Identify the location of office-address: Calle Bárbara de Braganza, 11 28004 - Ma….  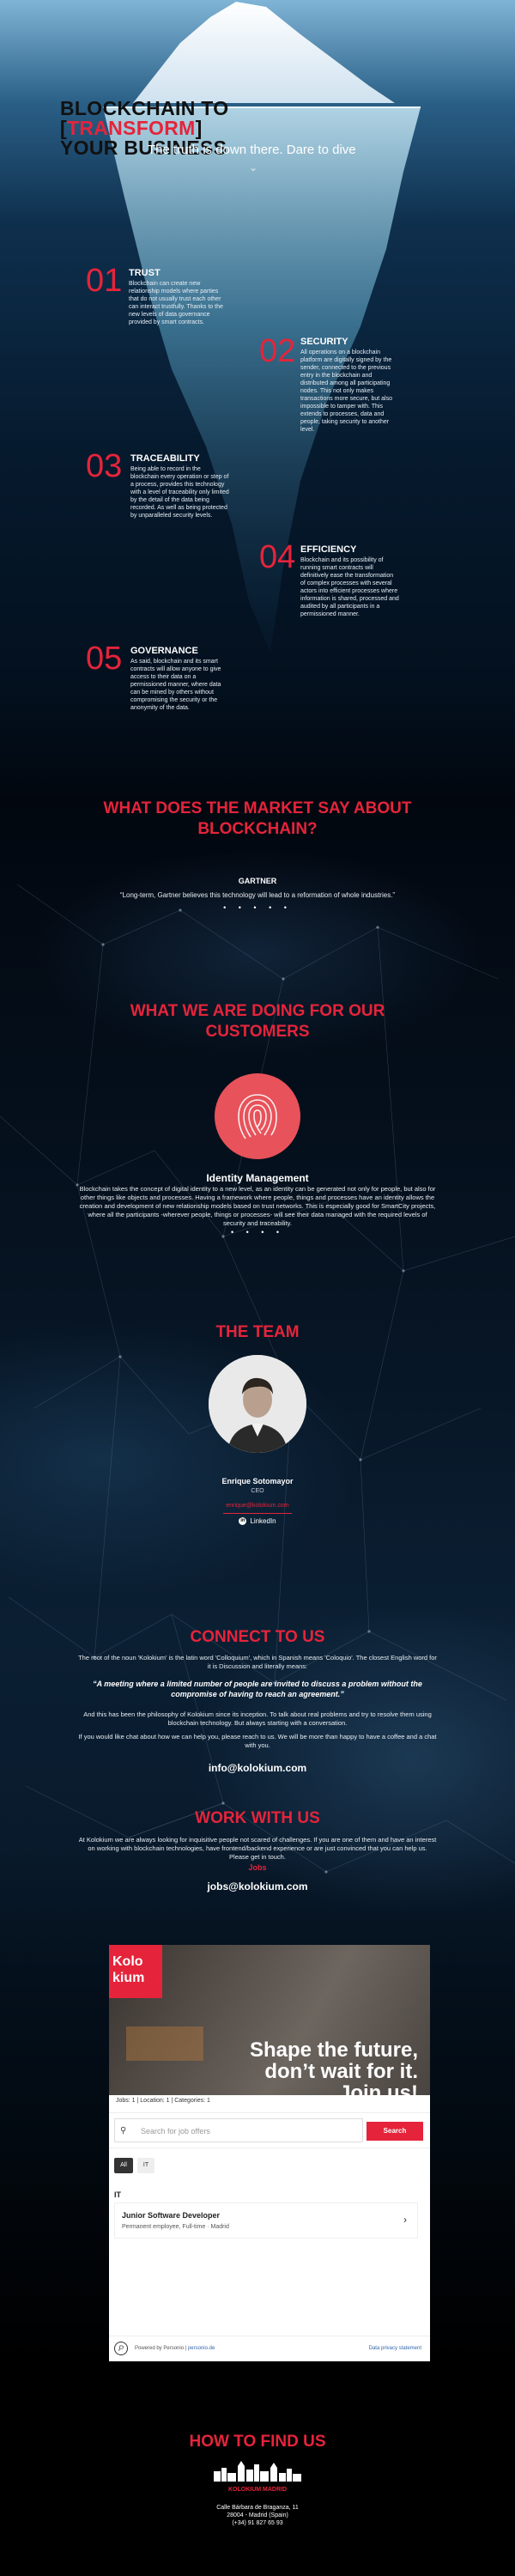
(257, 2515).